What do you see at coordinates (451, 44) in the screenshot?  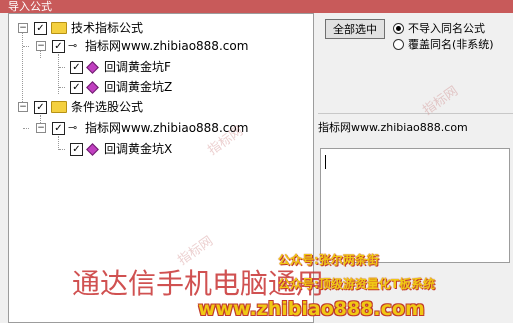 I see `radio-label: 覆盖同名(非系统)` at bounding box center [451, 44].